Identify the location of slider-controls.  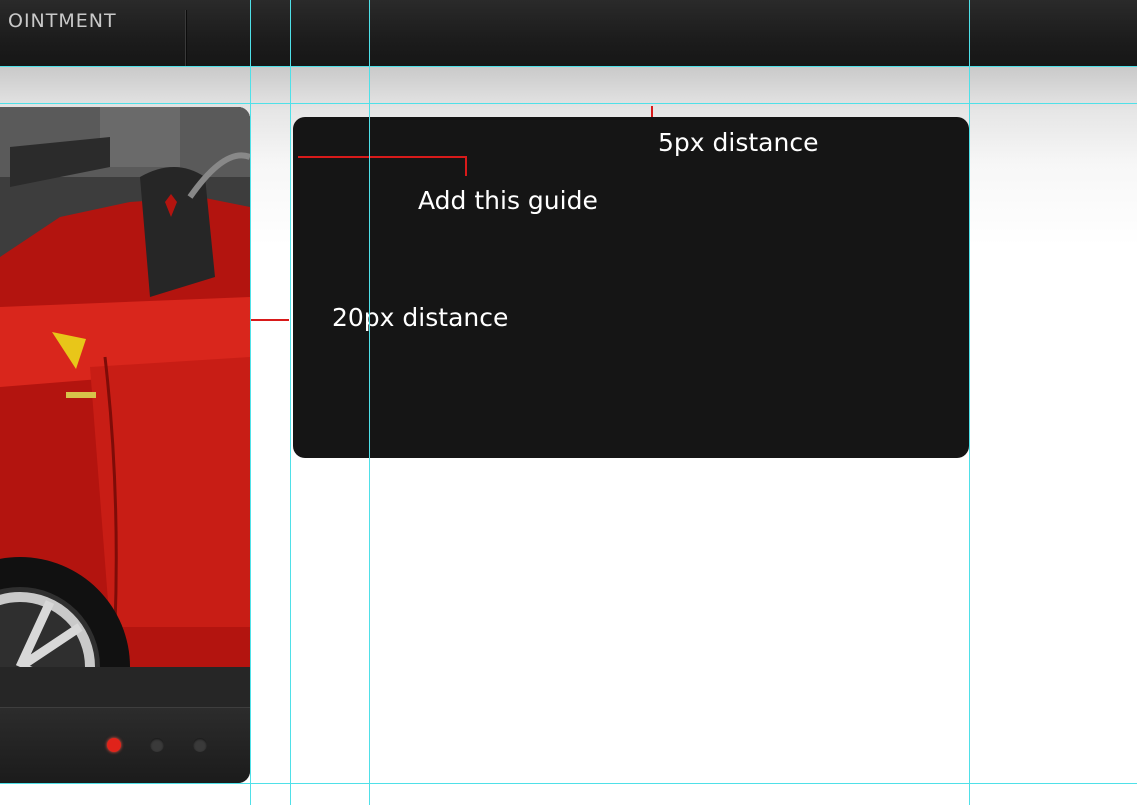
(125, 745).